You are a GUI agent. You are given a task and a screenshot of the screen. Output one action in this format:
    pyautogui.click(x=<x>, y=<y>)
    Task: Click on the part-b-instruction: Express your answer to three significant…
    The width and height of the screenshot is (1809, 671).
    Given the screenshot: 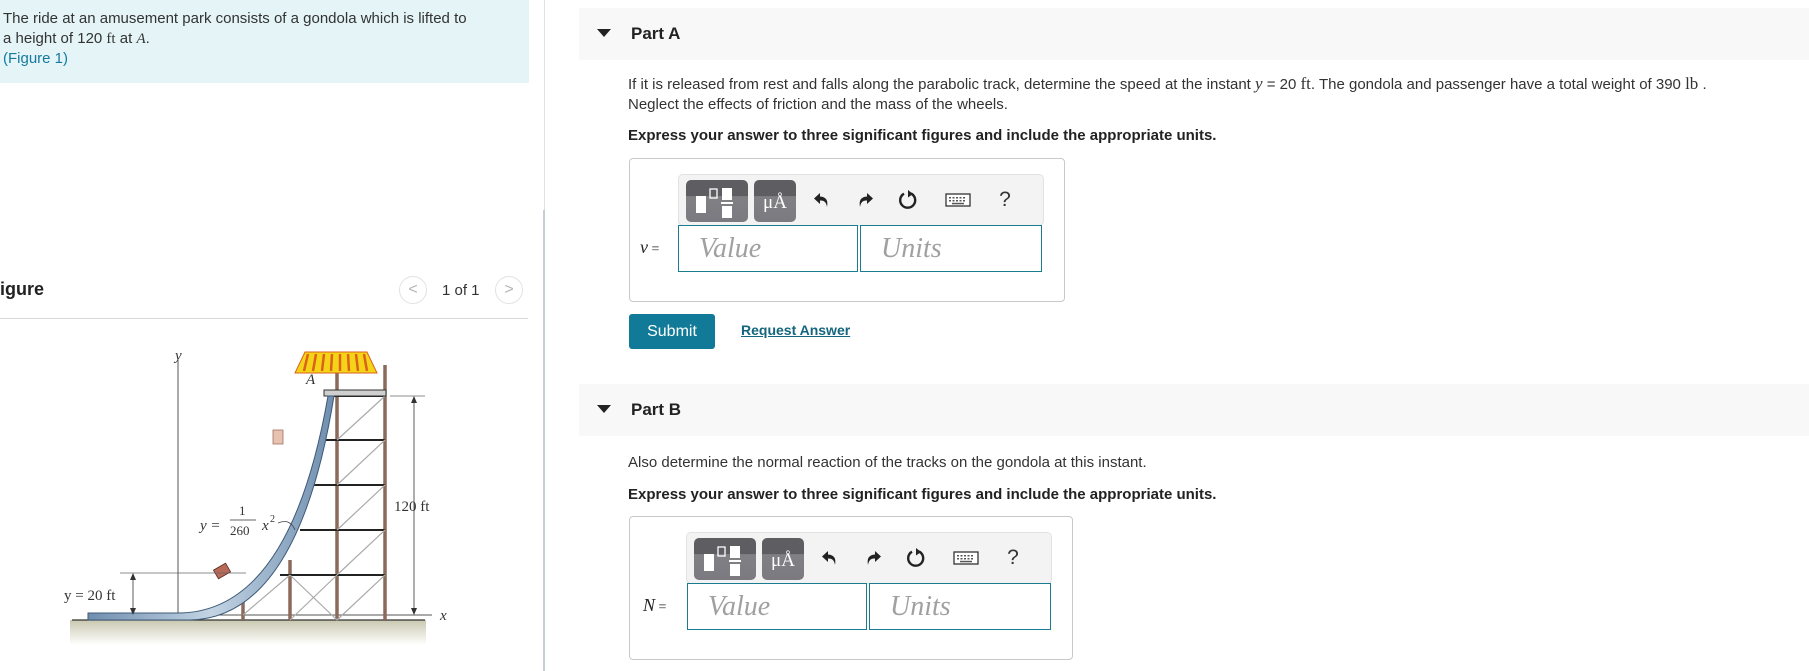 What is the action you would take?
    pyautogui.click(x=922, y=494)
    